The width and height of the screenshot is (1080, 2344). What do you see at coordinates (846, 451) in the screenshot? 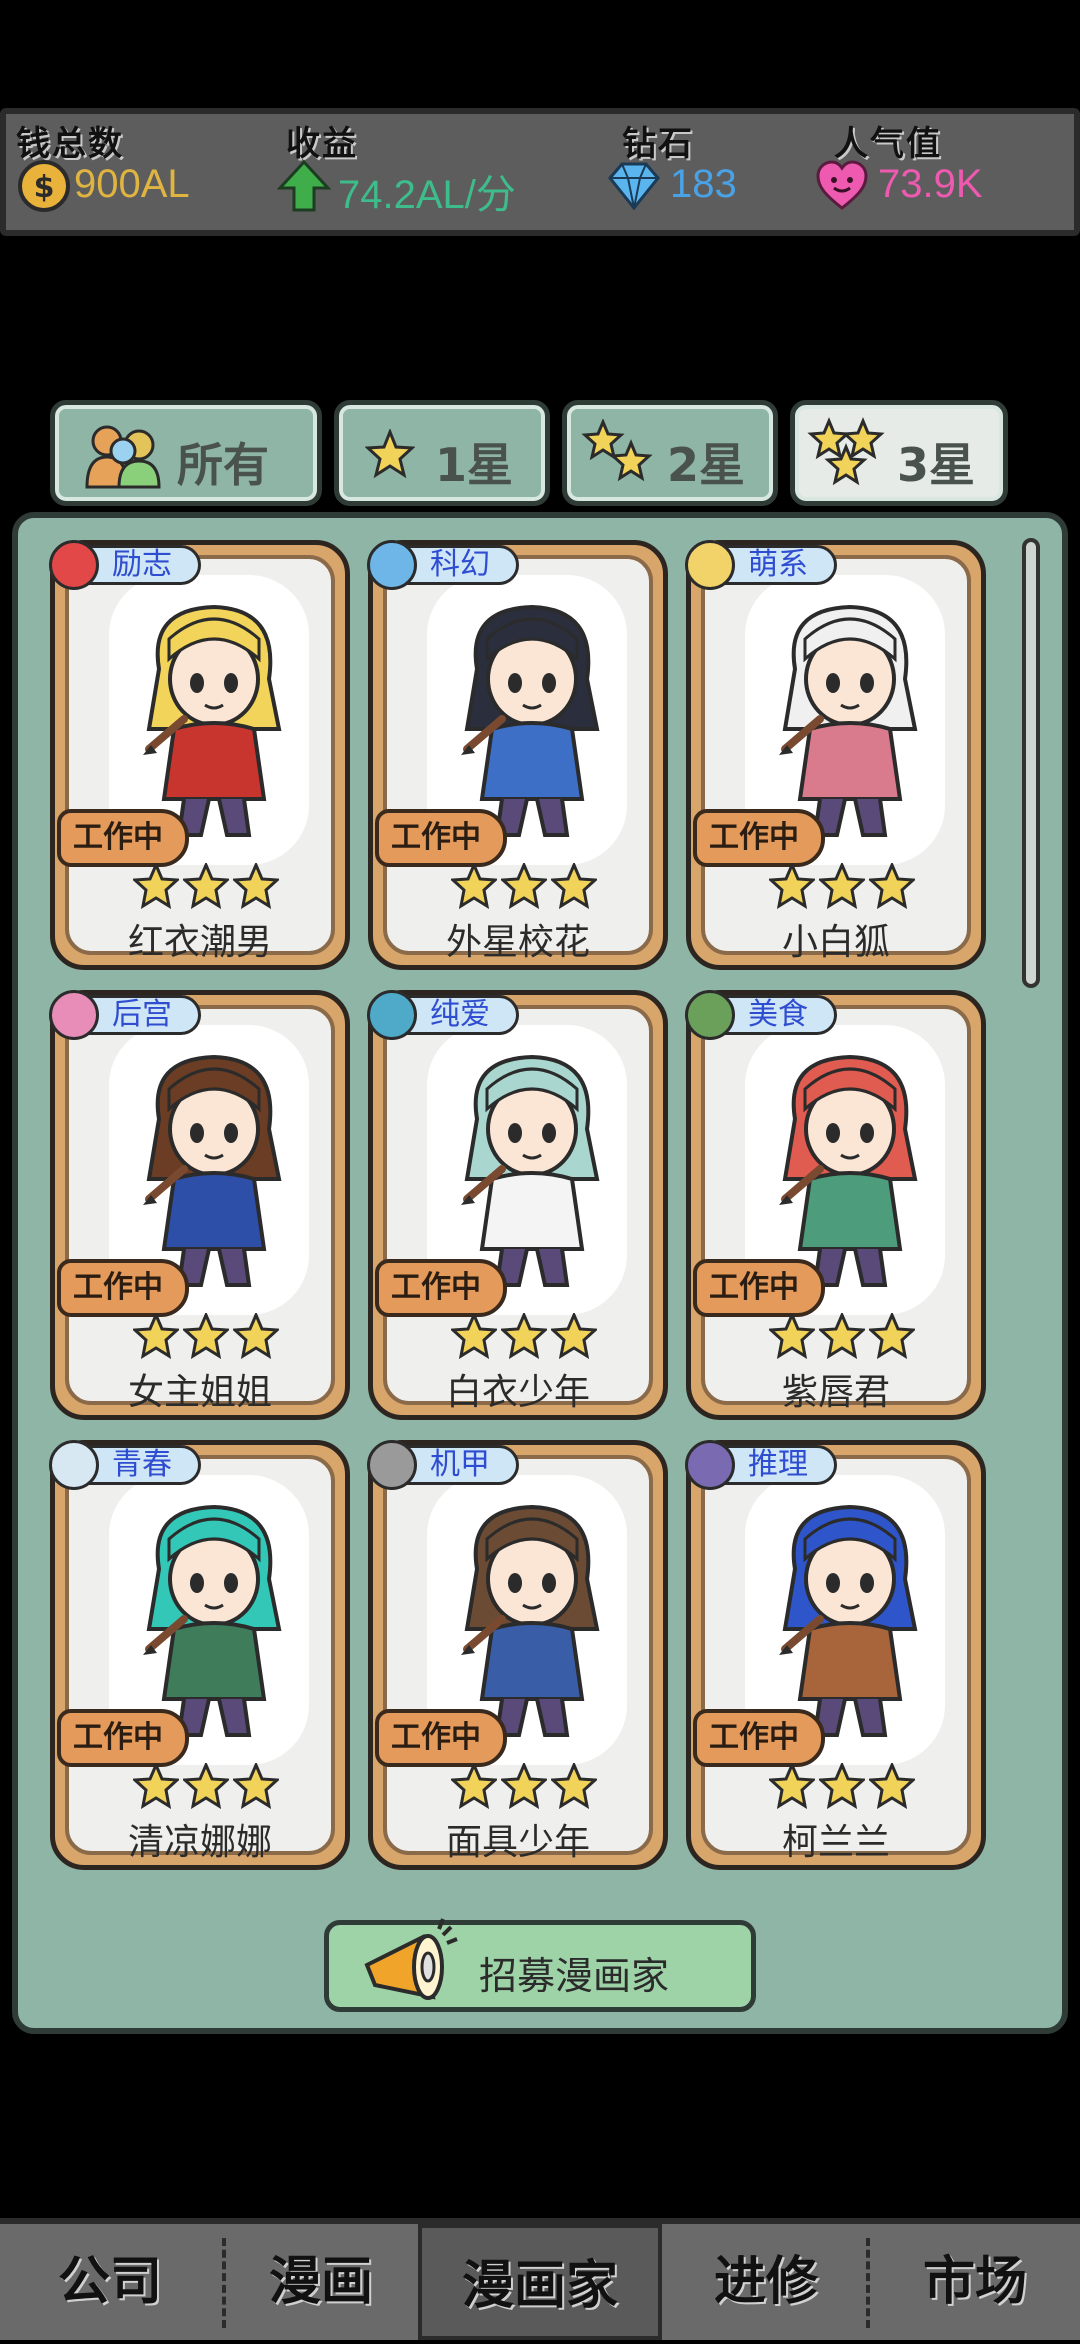
I see `three-stars-icon` at bounding box center [846, 451].